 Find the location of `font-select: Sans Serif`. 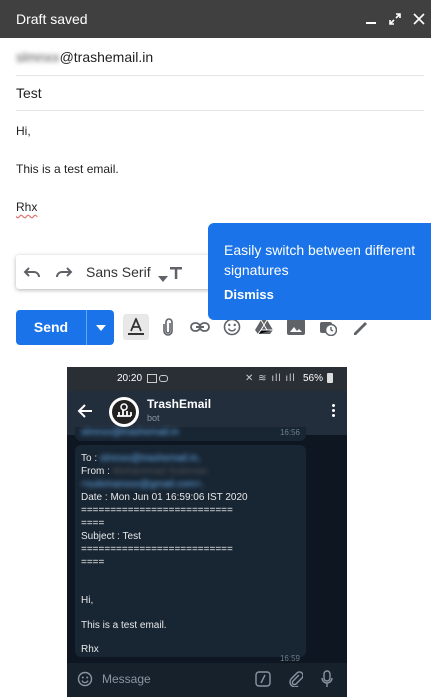

font-select: Sans Serif is located at coordinates (127, 273).